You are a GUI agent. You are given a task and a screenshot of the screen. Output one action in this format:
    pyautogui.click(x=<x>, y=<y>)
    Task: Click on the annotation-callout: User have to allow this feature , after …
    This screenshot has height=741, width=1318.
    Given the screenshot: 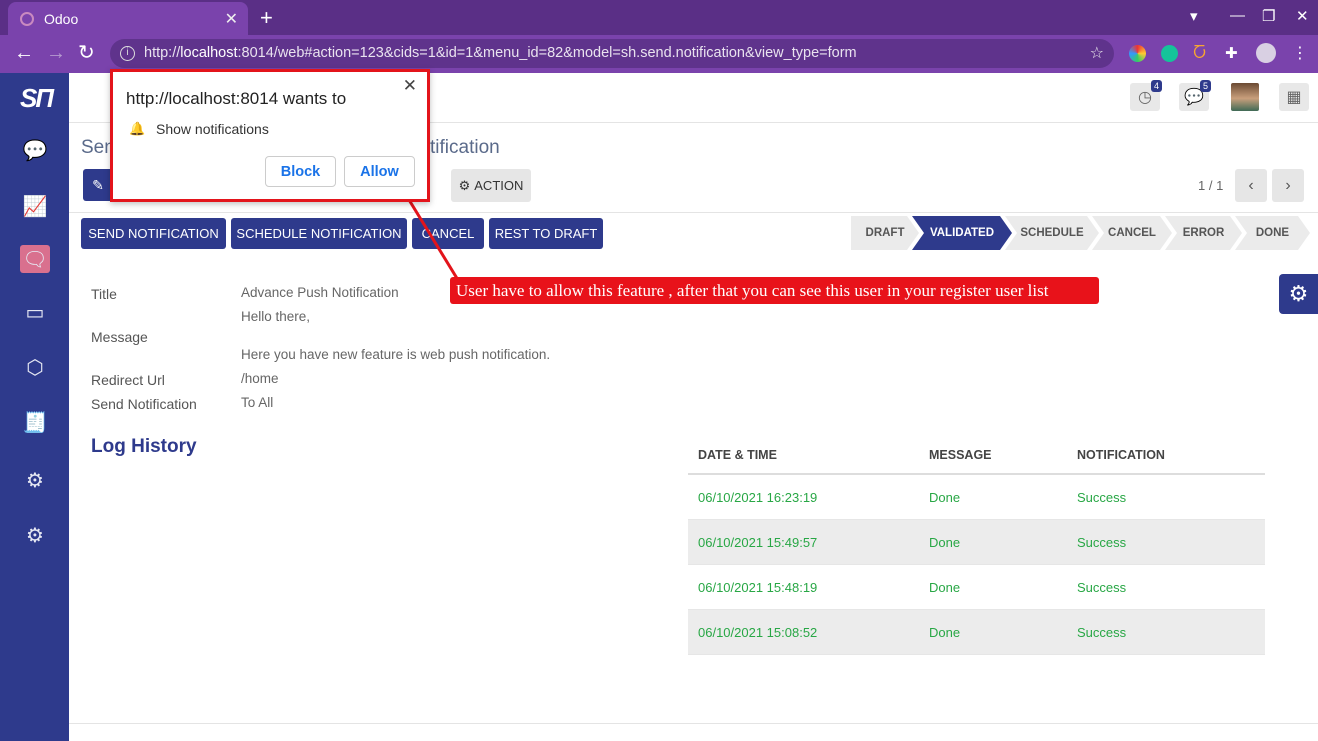 What is the action you would take?
    pyautogui.click(x=774, y=290)
    